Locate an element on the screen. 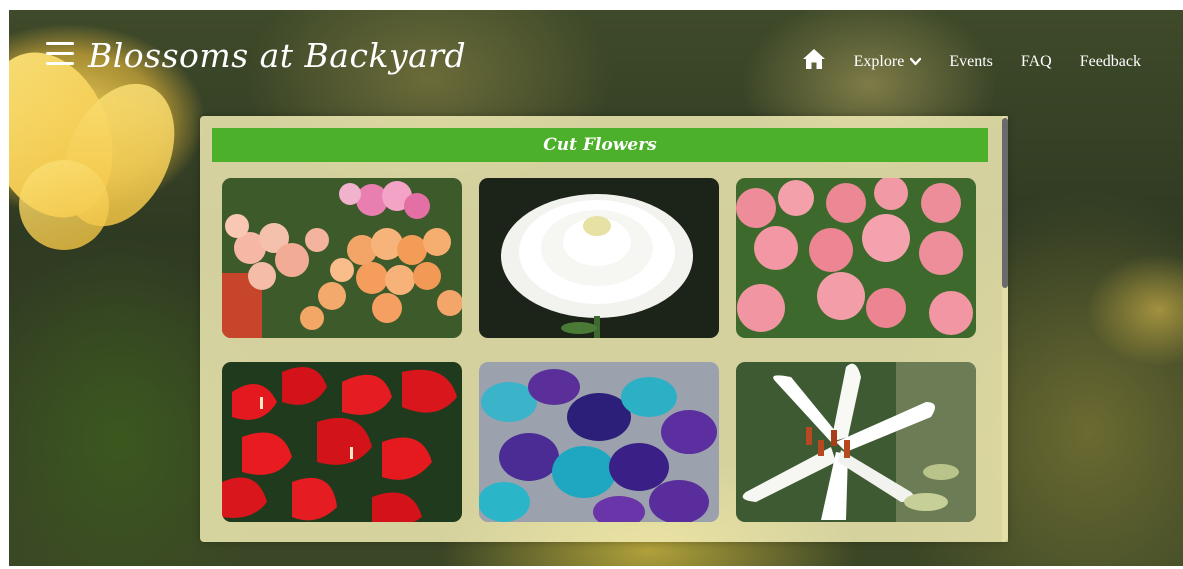  nav-explore-label: Explore is located at coordinates (879, 61).